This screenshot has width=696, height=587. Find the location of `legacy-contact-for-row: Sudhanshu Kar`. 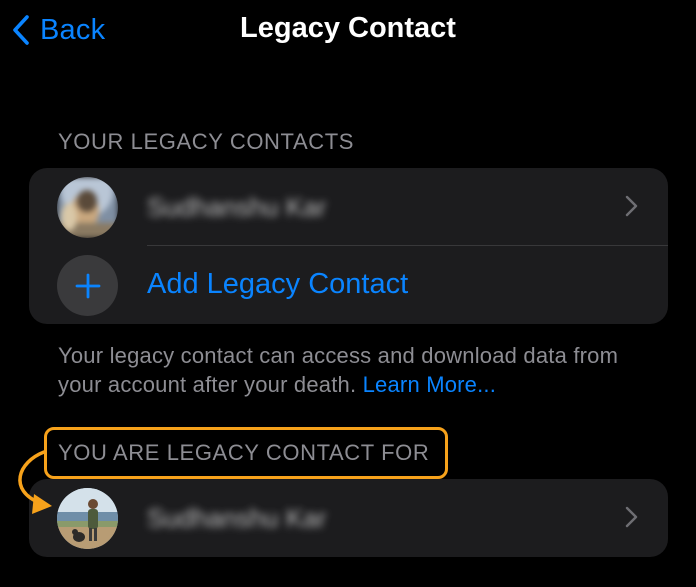

legacy-contact-for-row: Sudhanshu Kar is located at coordinates (348, 518).